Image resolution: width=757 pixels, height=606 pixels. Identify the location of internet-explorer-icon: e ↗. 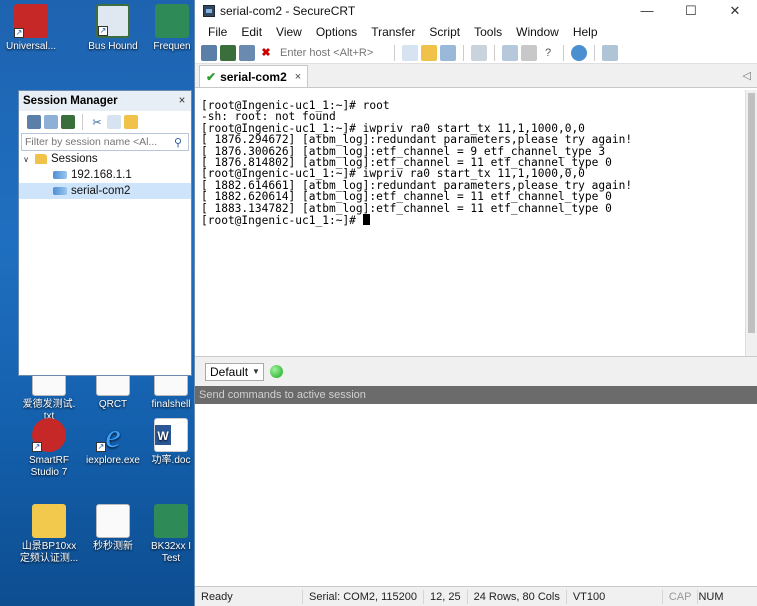
(113, 436).